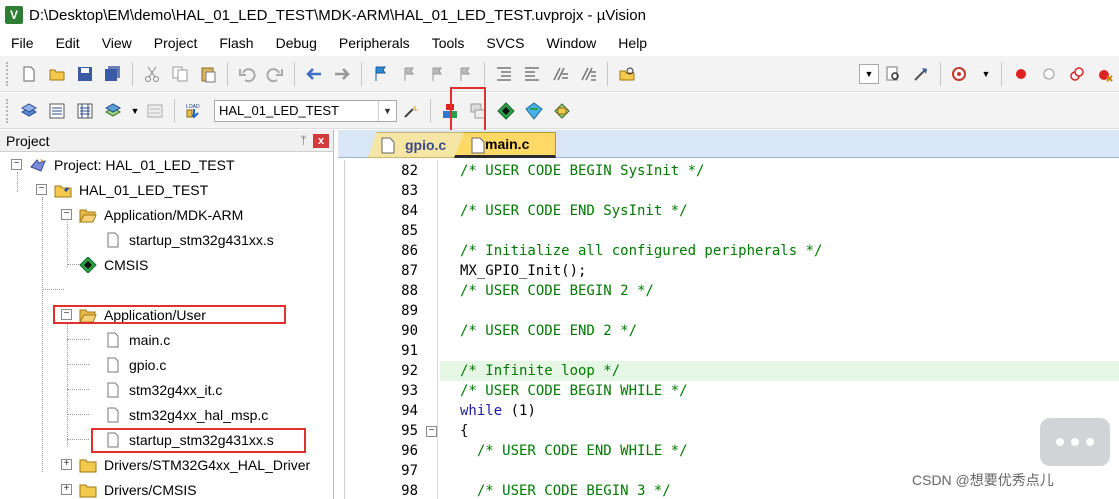 This screenshot has width=1119, height=499. What do you see at coordinates (303, 141) in the screenshot?
I see `pin-icon: ᛘ` at bounding box center [303, 141].